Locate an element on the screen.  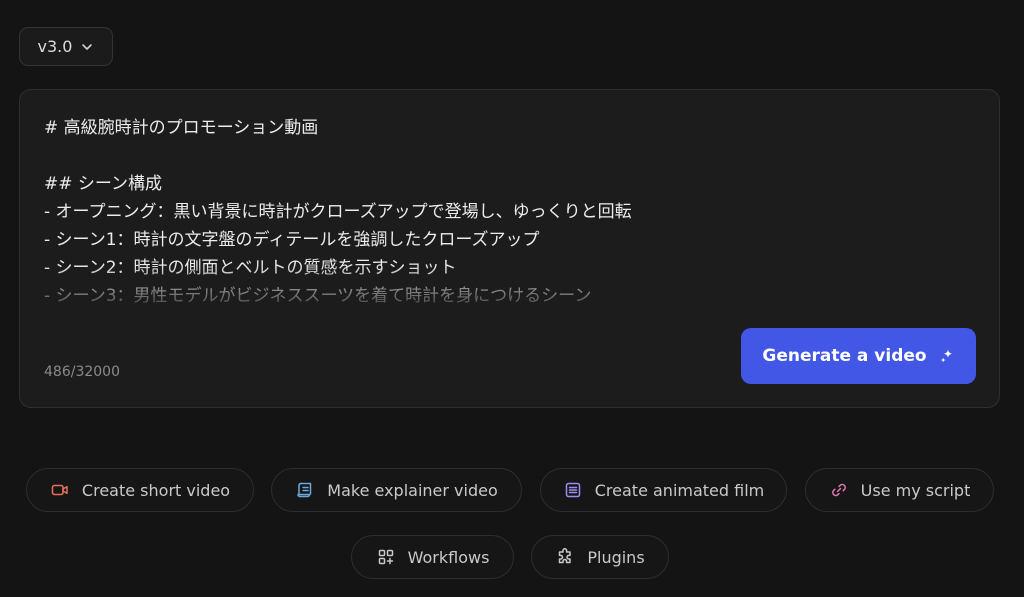
chevron-down-icon is located at coordinates (87, 46).